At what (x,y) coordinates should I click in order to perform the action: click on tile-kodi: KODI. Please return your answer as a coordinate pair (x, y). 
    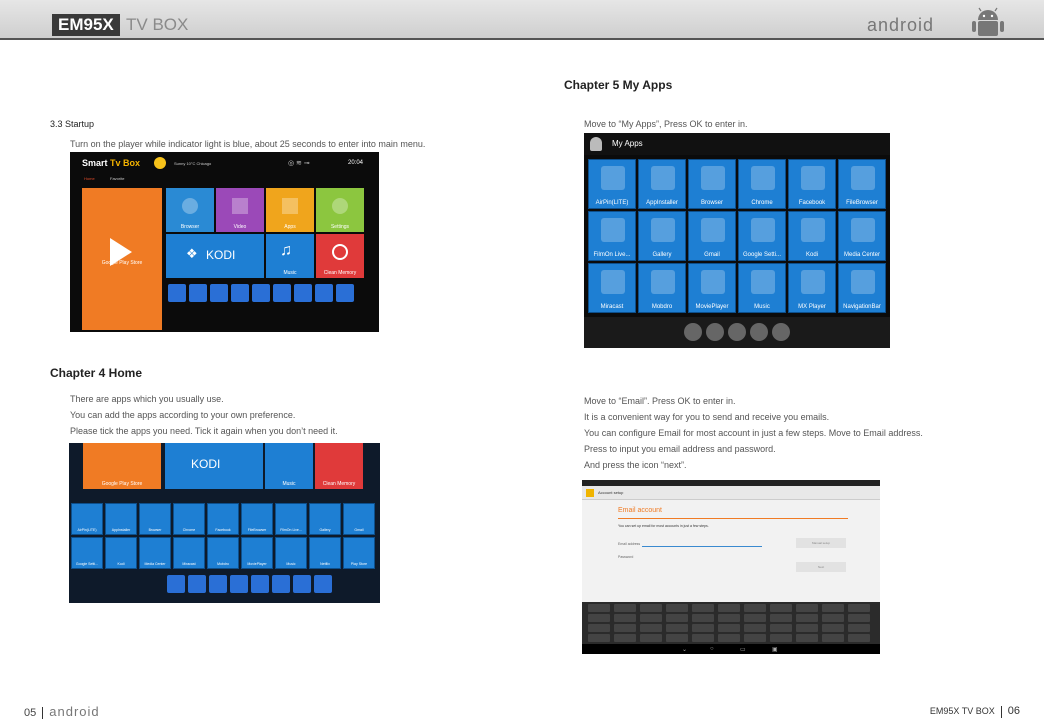
    Looking at the image, I should click on (214, 466).